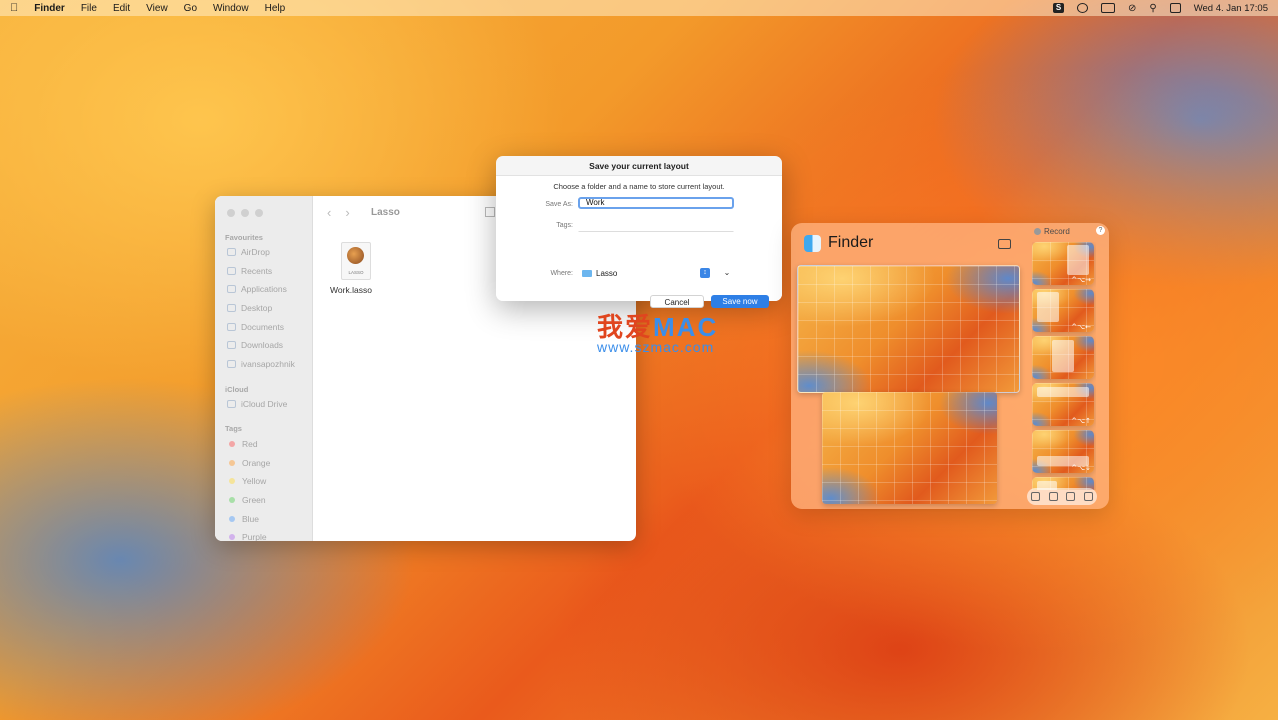 Image resolution: width=1278 pixels, height=720 pixels. Describe the element at coordinates (1004, 244) in the screenshot. I see `sidebar-toggle-icon` at that location.